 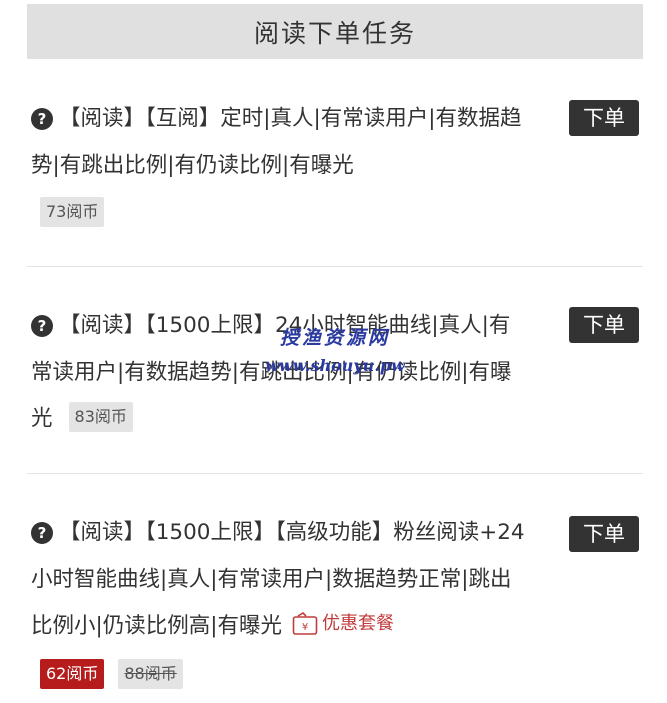 I want to click on promo-link: ¥ 优惠套餐, so click(x=343, y=624).